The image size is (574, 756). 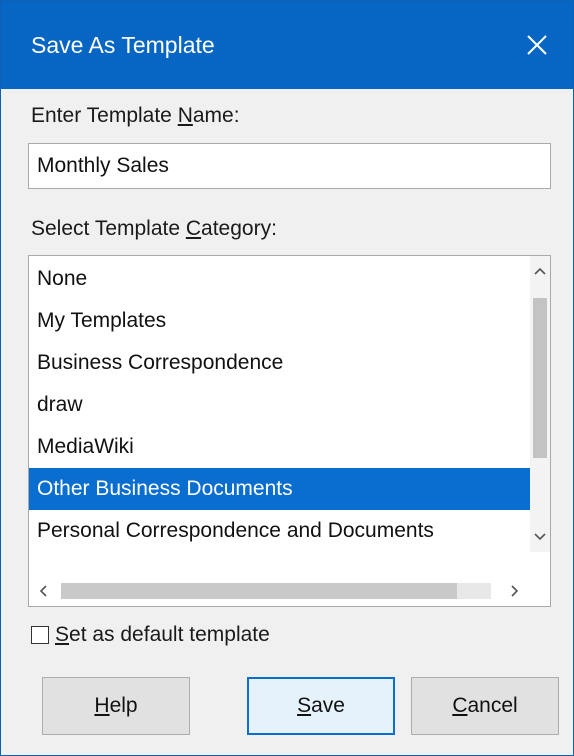 I want to click on horizontal-scrollbar, so click(x=289, y=591).